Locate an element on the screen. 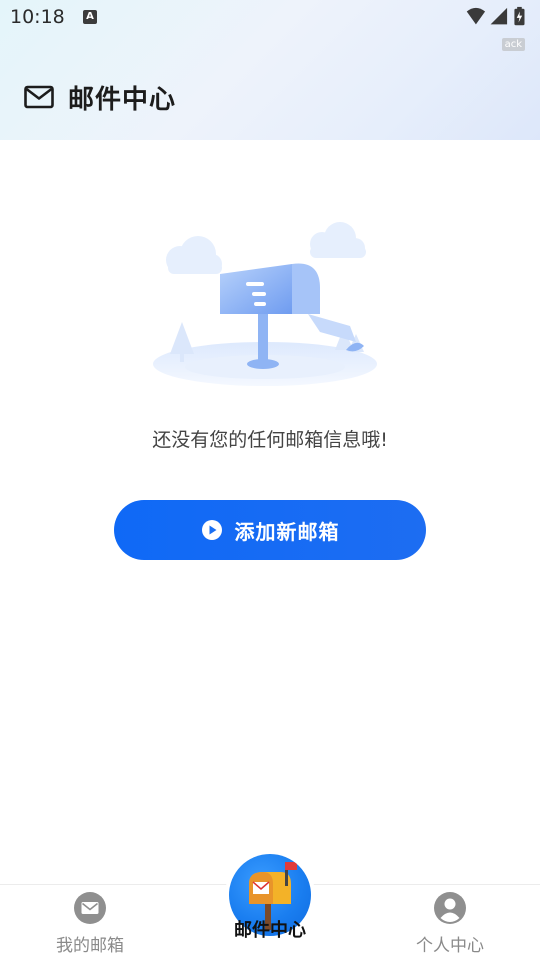  fab-label: 邮件中心 is located at coordinates (270, 930).